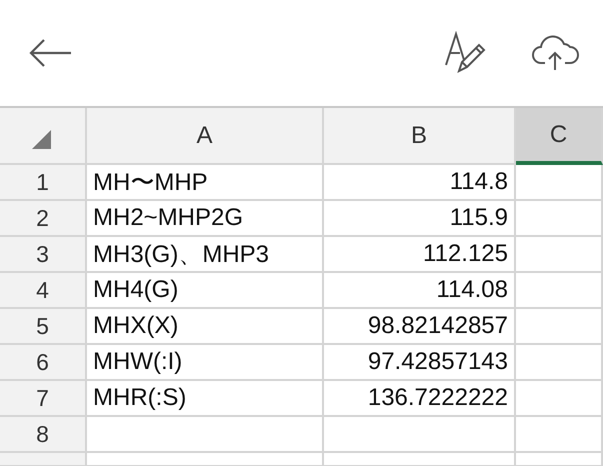  Describe the element at coordinates (420, 327) in the screenshot. I see `table-cell: 98.82142857` at that location.